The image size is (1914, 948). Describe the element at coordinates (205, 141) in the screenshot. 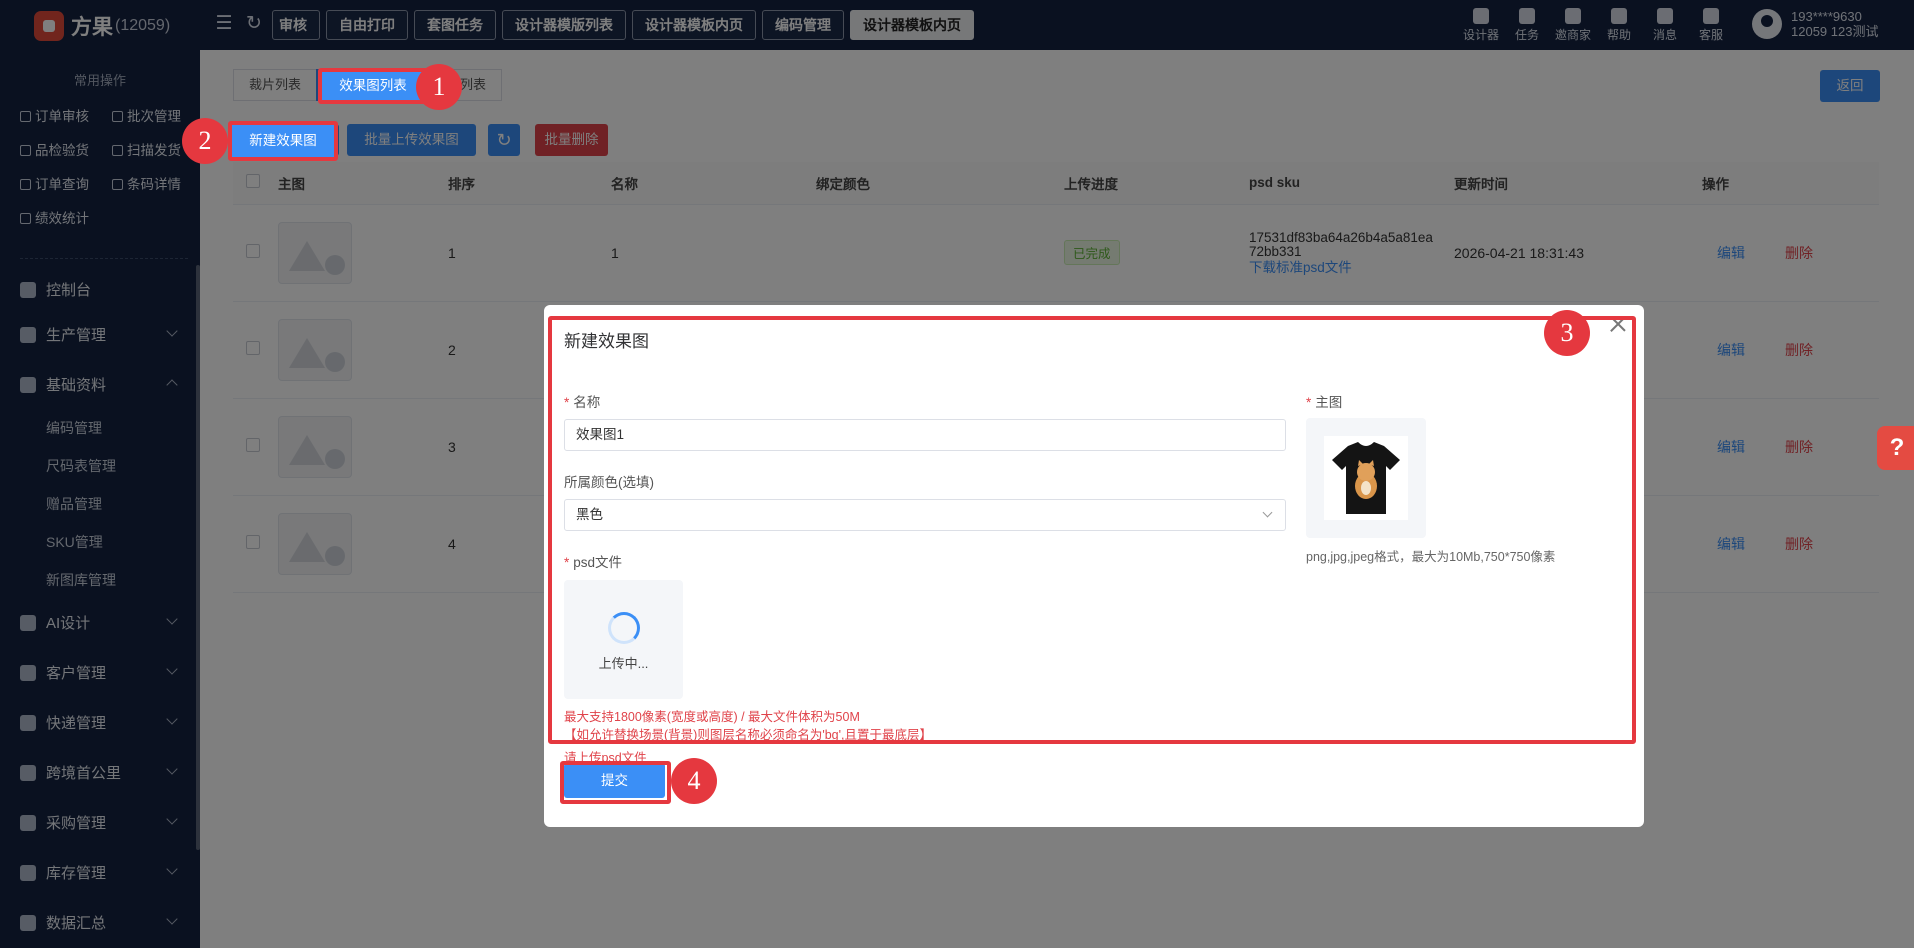

I see `annotation-number-2: 2` at that location.